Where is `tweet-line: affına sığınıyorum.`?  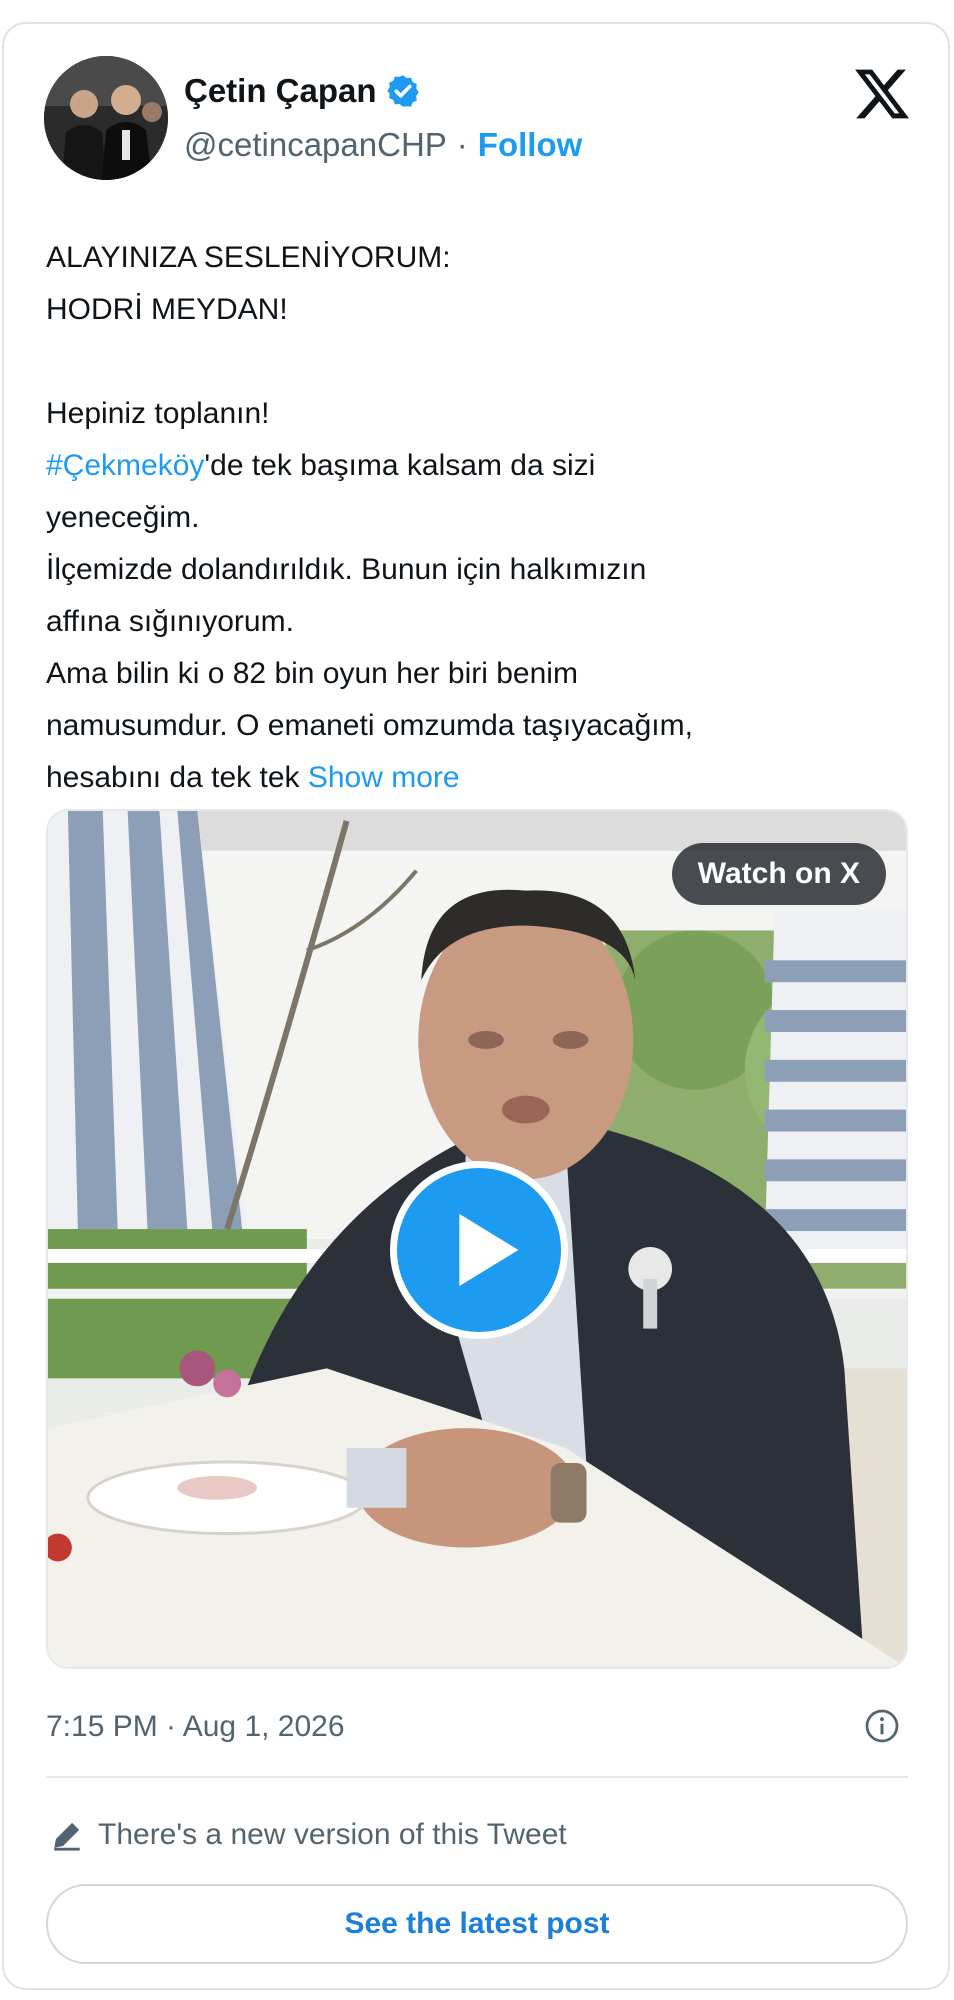 tweet-line: affına sığınıyorum. is located at coordinates (170, 621).